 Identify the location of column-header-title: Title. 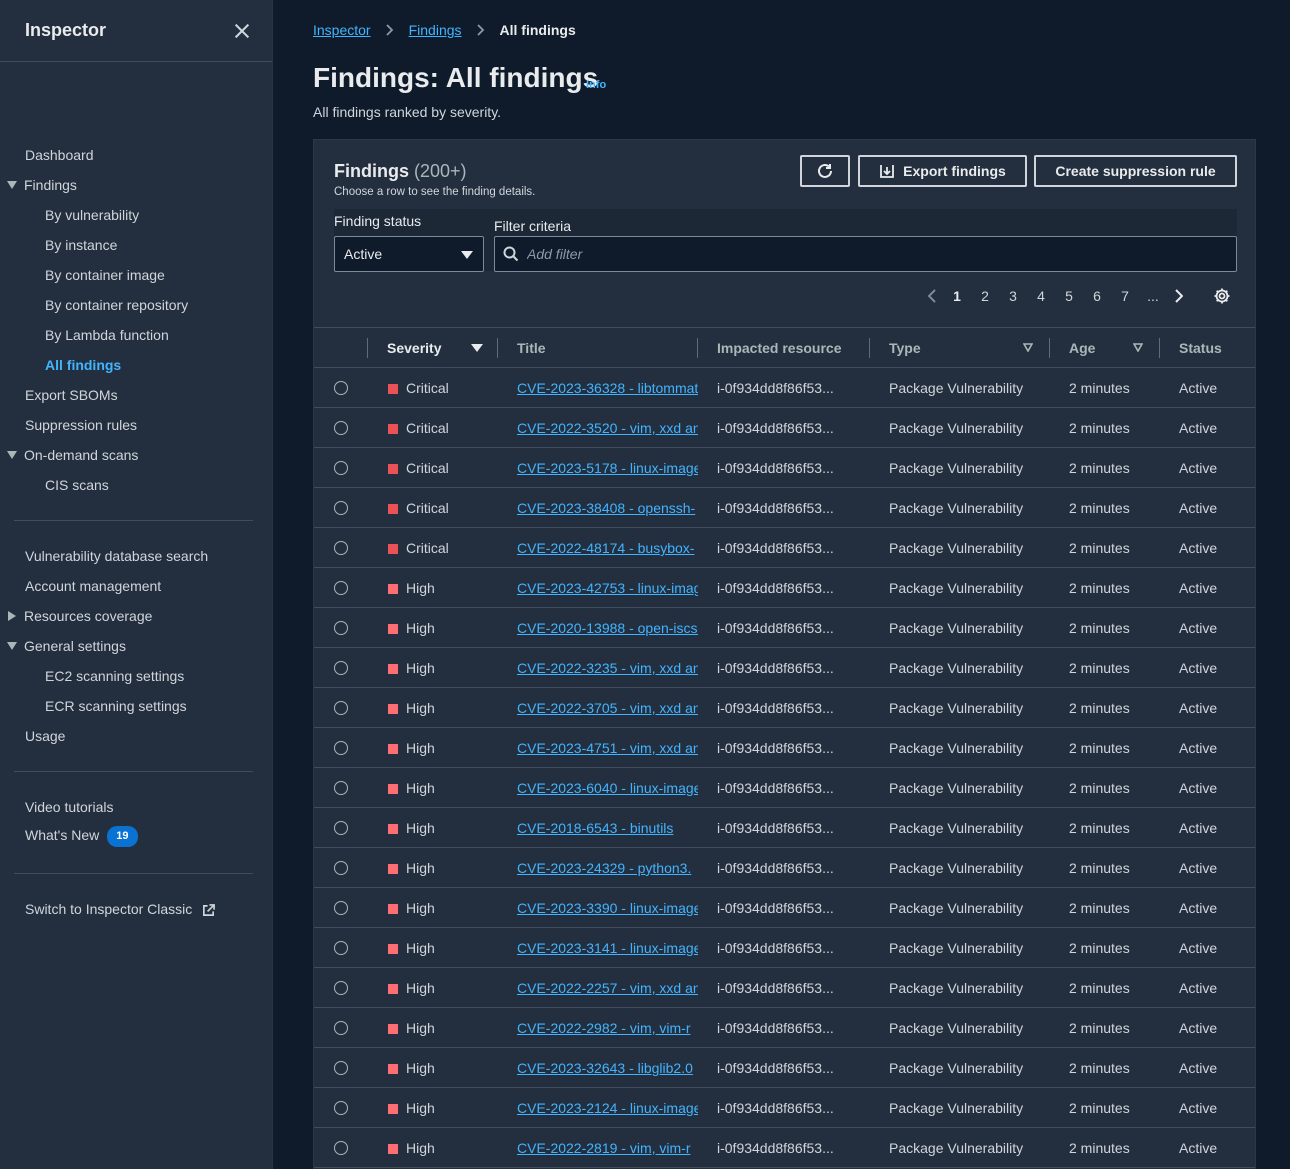
(531, 348).